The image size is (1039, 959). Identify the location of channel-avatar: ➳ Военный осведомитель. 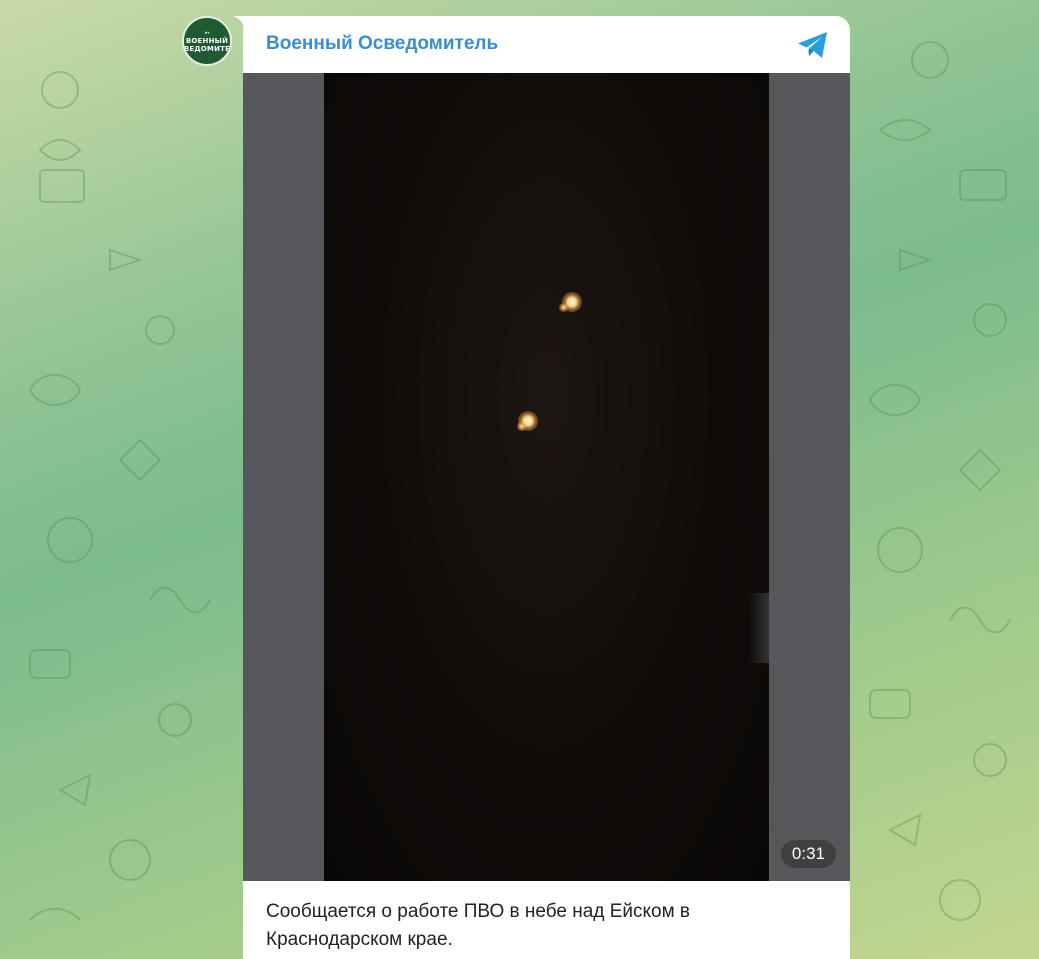
(207, 41).